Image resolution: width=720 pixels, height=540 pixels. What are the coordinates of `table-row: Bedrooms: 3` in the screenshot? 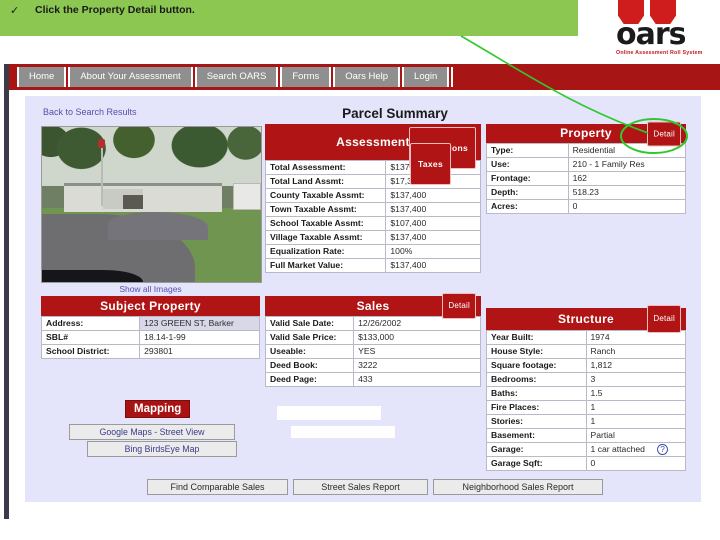 It's located at (586, 379).